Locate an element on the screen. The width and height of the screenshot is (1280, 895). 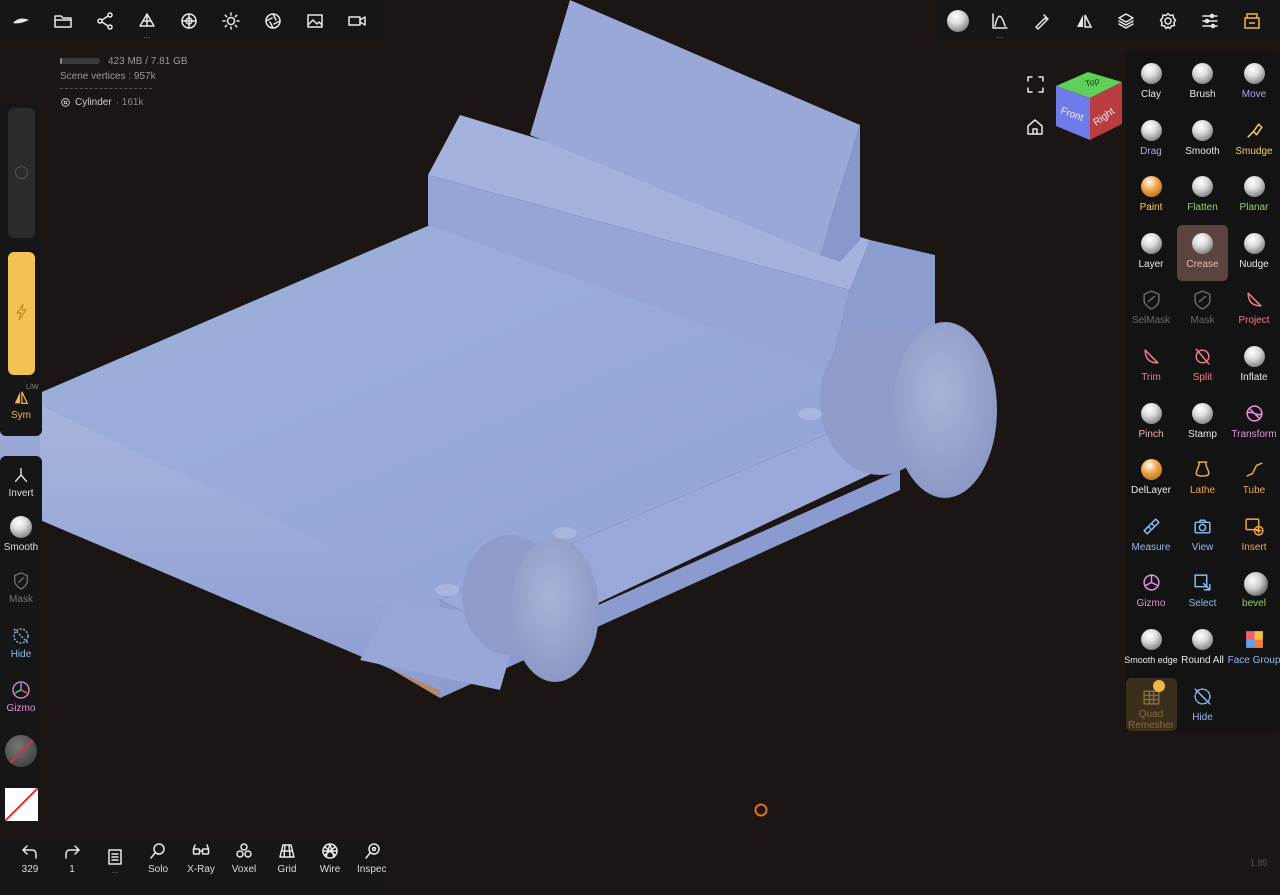
smooth-quick-button: Smooth is located at coordinates (21, 534).